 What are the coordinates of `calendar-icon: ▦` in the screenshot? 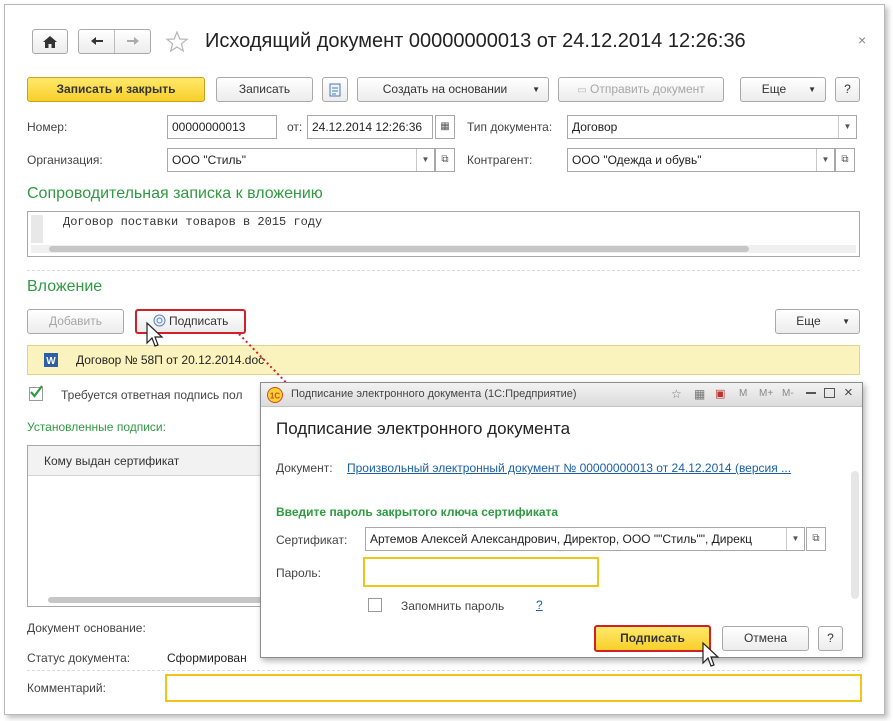 It's located at (445, 126).